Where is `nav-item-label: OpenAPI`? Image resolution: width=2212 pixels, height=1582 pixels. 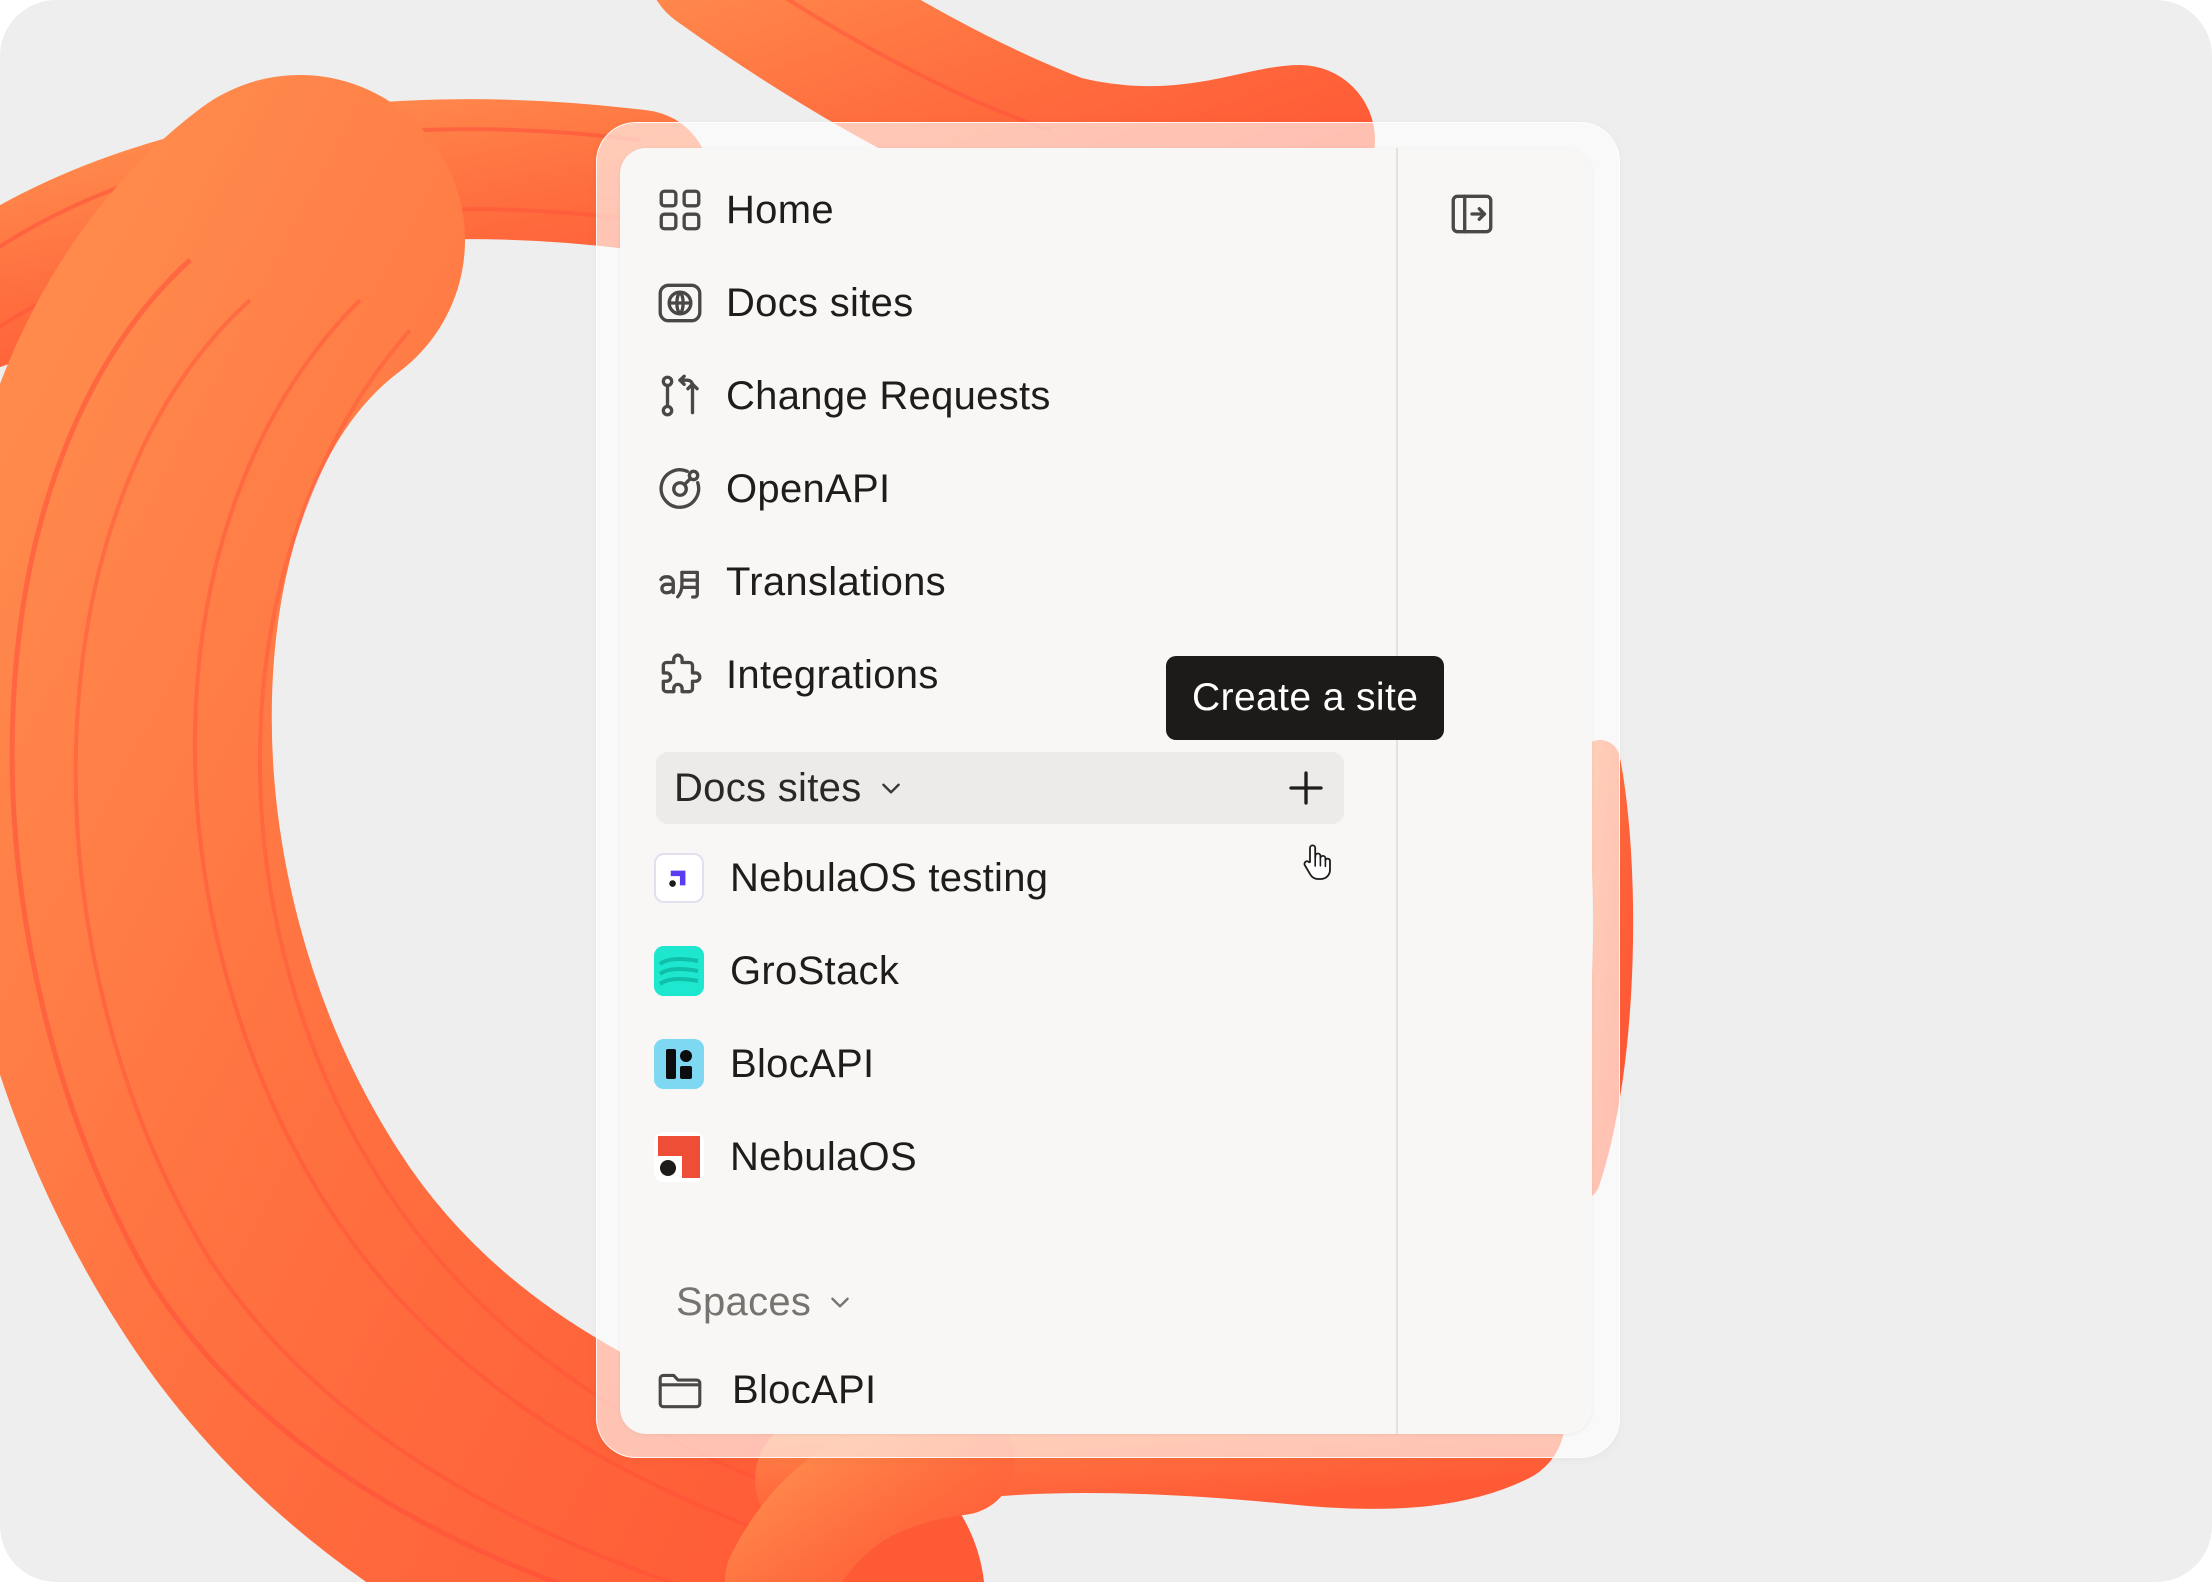
nav-item-label: OpenAPI is located at coordinates (808, 488).